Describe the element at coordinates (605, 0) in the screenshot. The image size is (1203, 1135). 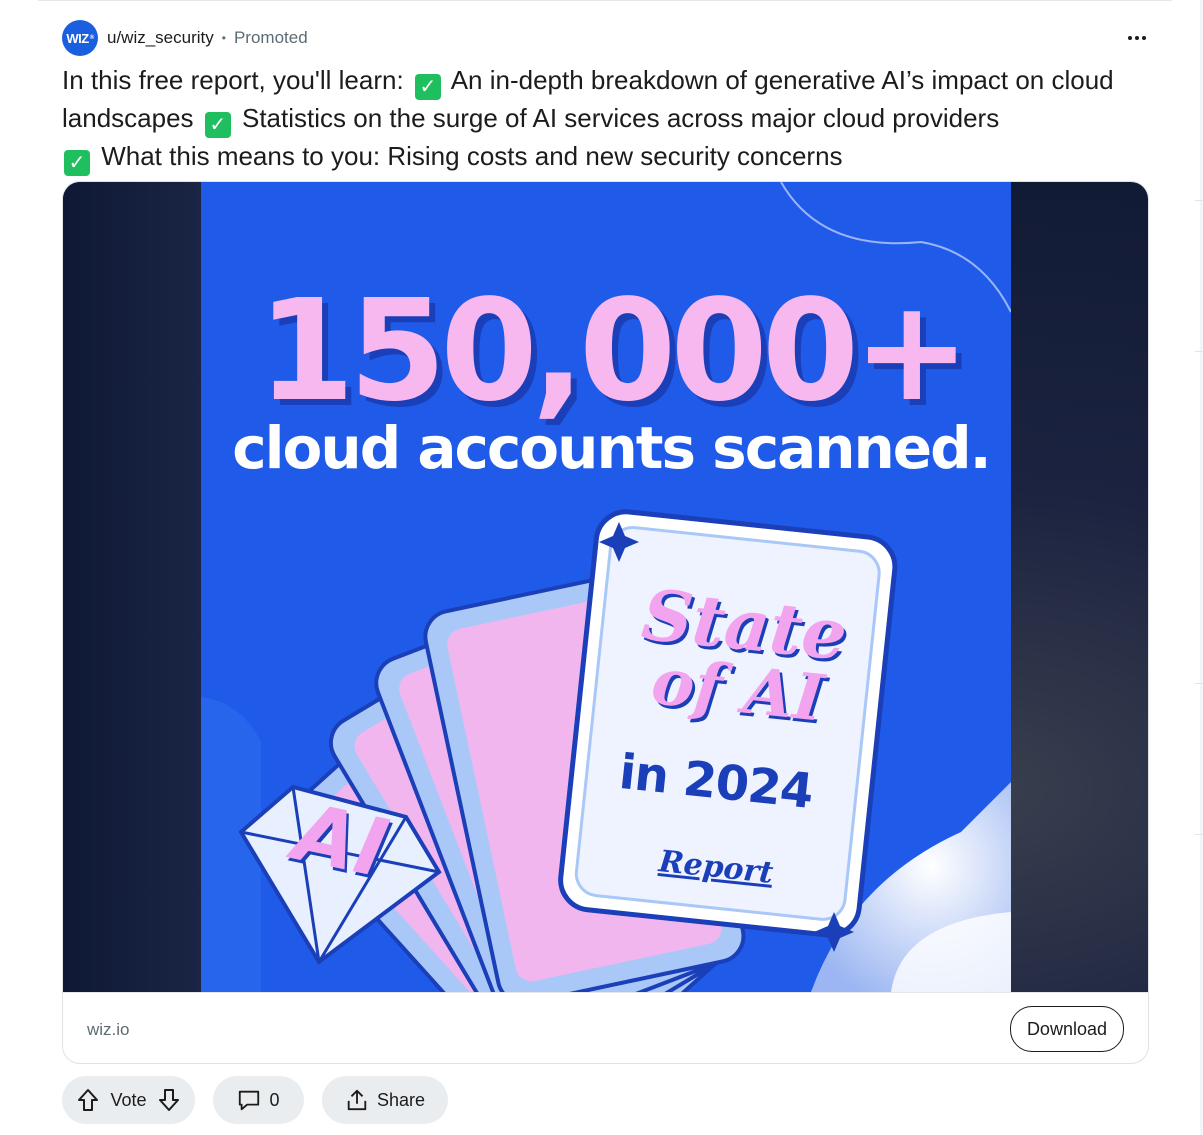
I see `top-divider` at that location.